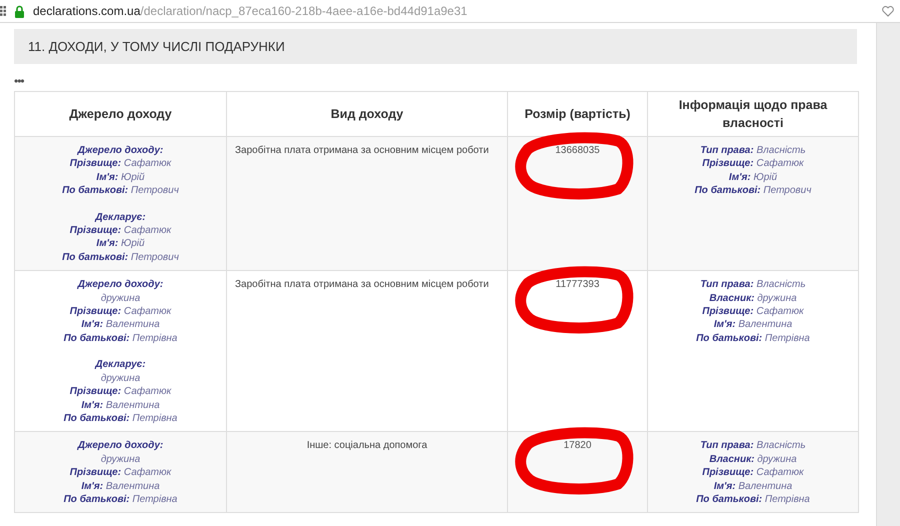 This screenshot has height=526, width=900. I want to click on amount-value: 11777393, so click(578, 285).